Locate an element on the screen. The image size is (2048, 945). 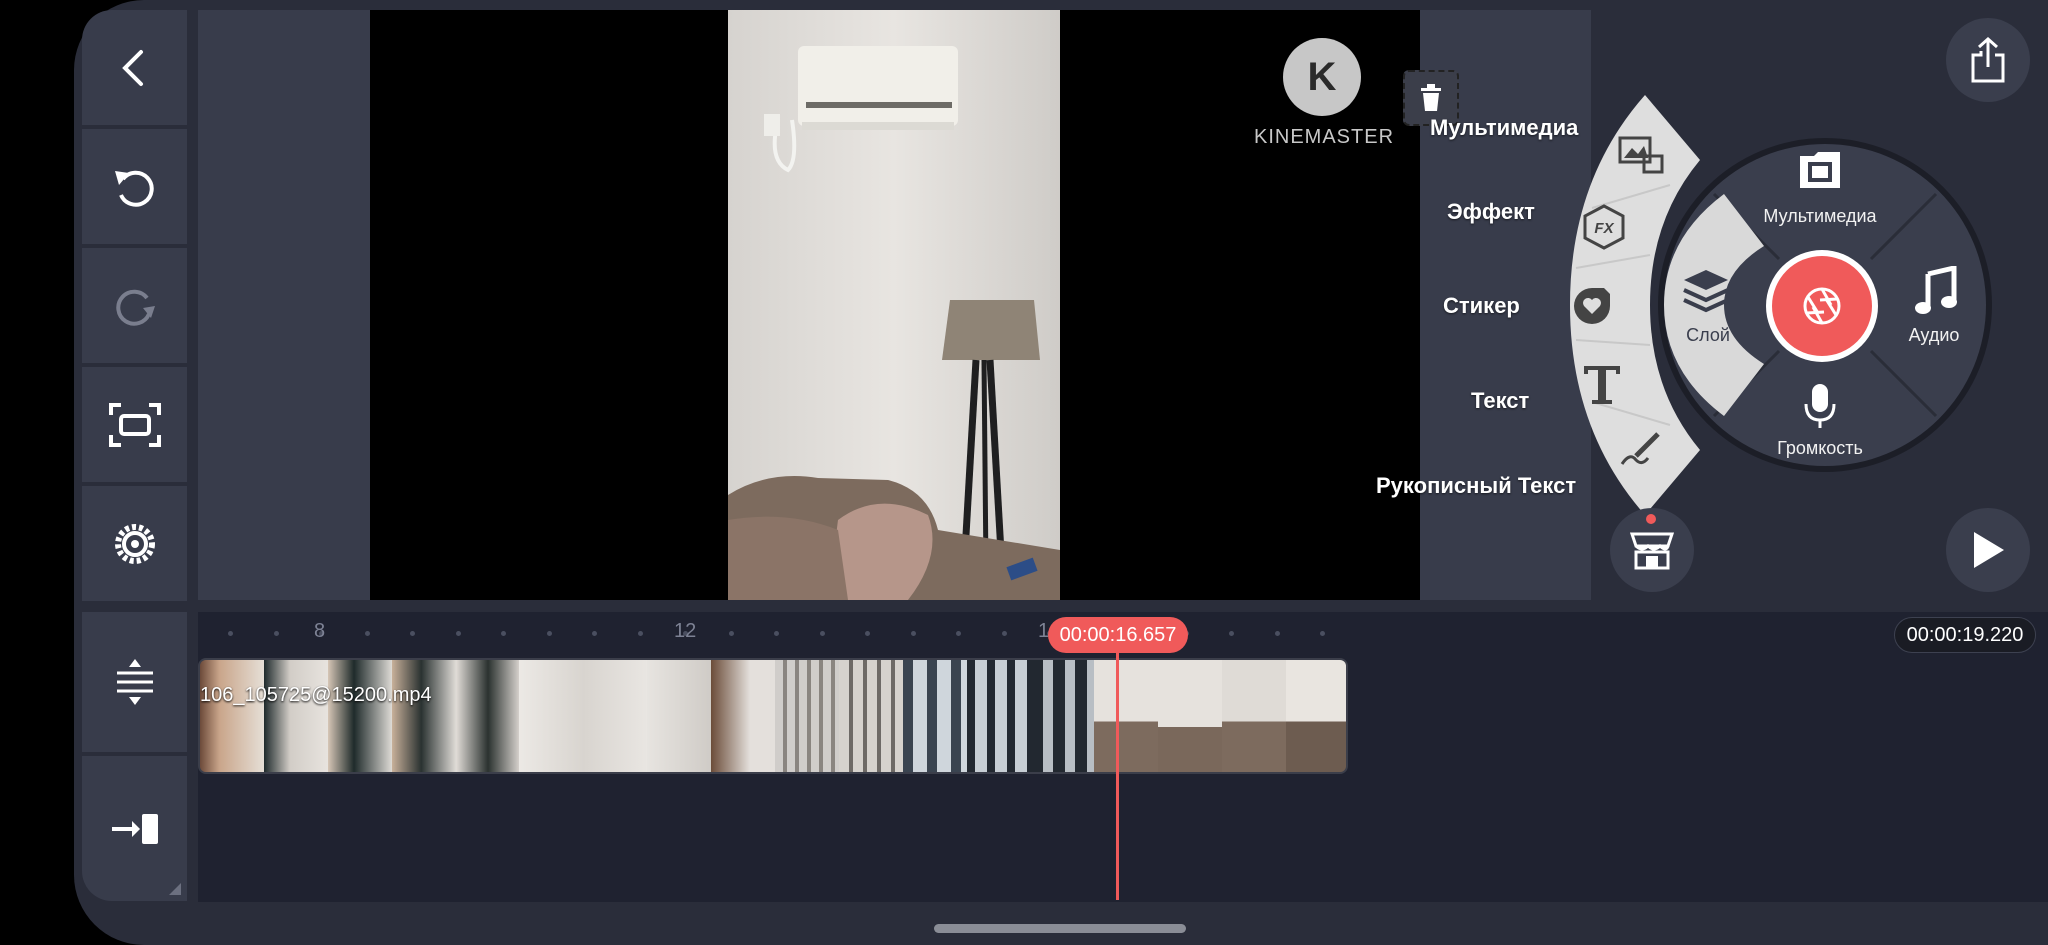
back-icon is located at coordinates (132, 67).